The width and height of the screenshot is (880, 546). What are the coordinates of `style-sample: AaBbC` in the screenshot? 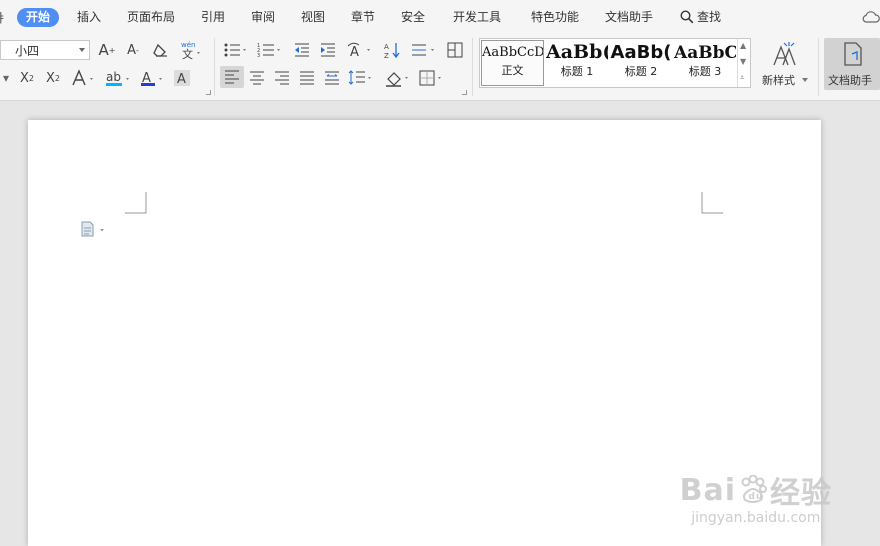 It's located at (705, 53).